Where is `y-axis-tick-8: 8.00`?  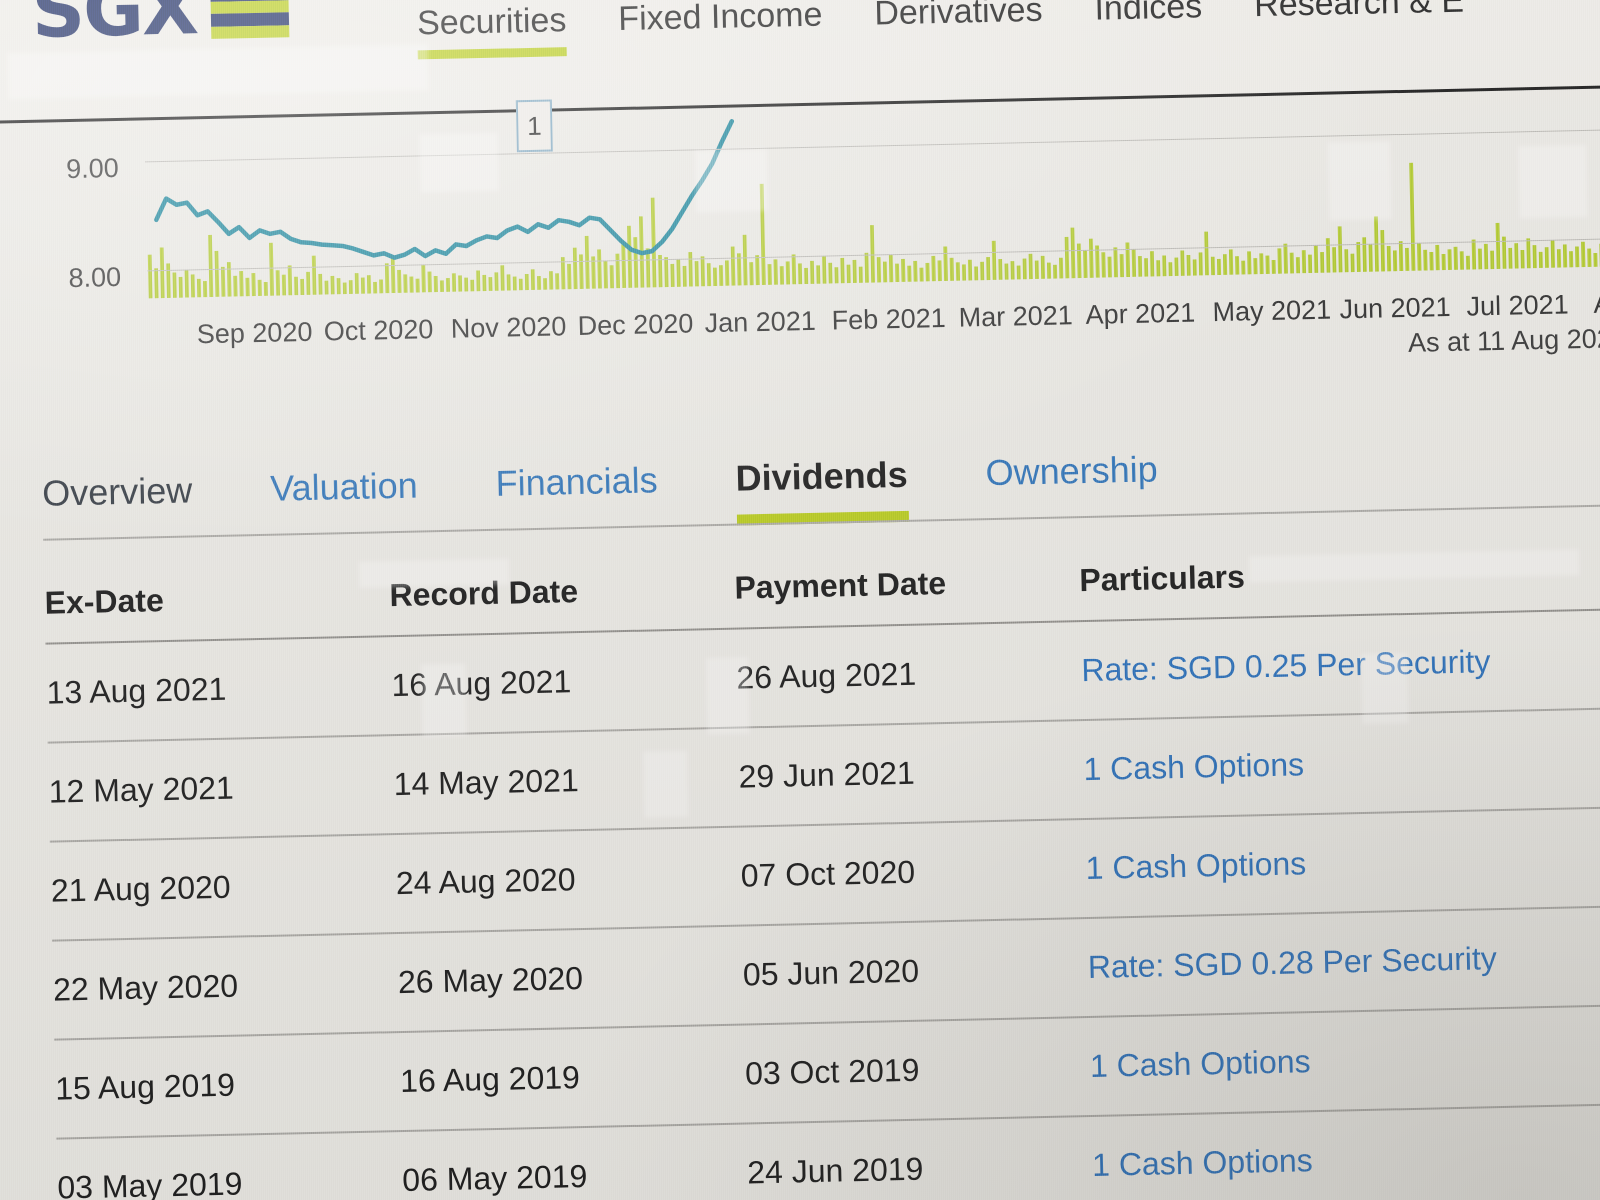
y-axis-tick-8: 8.00 is located at coordinates (95, 277).